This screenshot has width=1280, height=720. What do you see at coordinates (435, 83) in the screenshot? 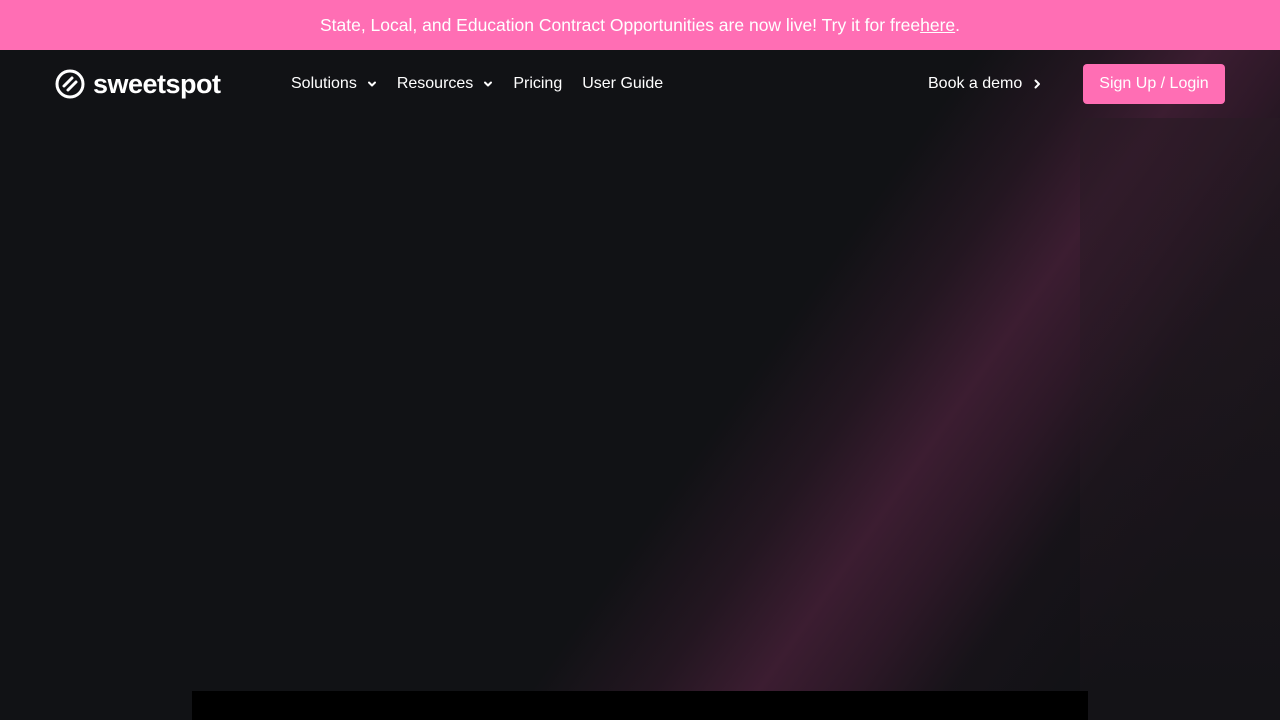
I see `nav-item-label: Resources` at bounding box center [435, 83].